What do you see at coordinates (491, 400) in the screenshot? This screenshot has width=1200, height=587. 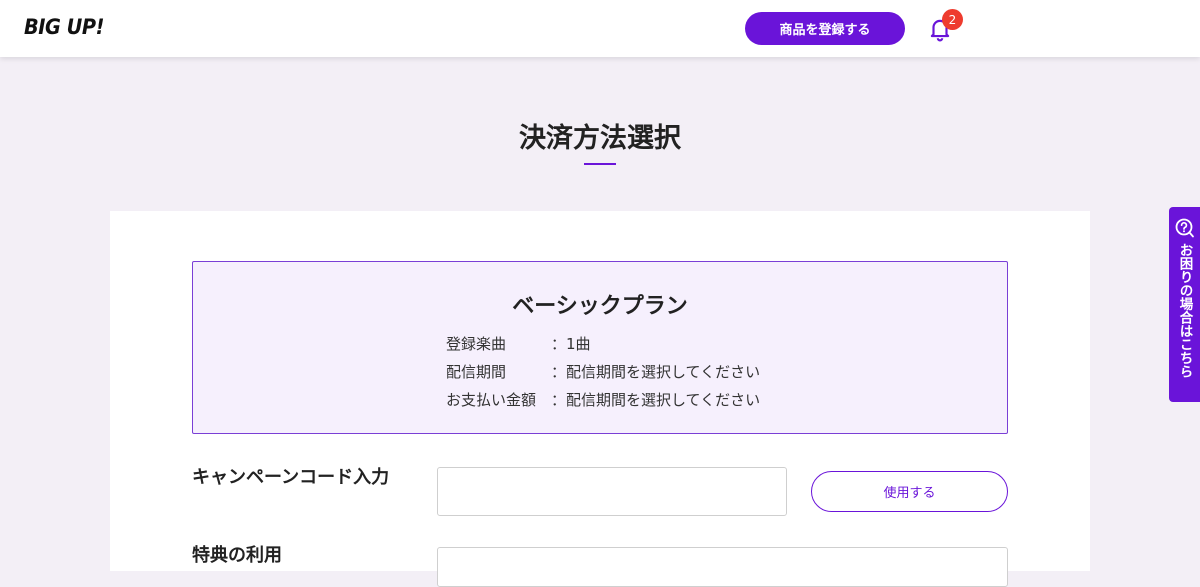 I see `plan-row-label: お支払い金額` at bounding box center [491, 400].